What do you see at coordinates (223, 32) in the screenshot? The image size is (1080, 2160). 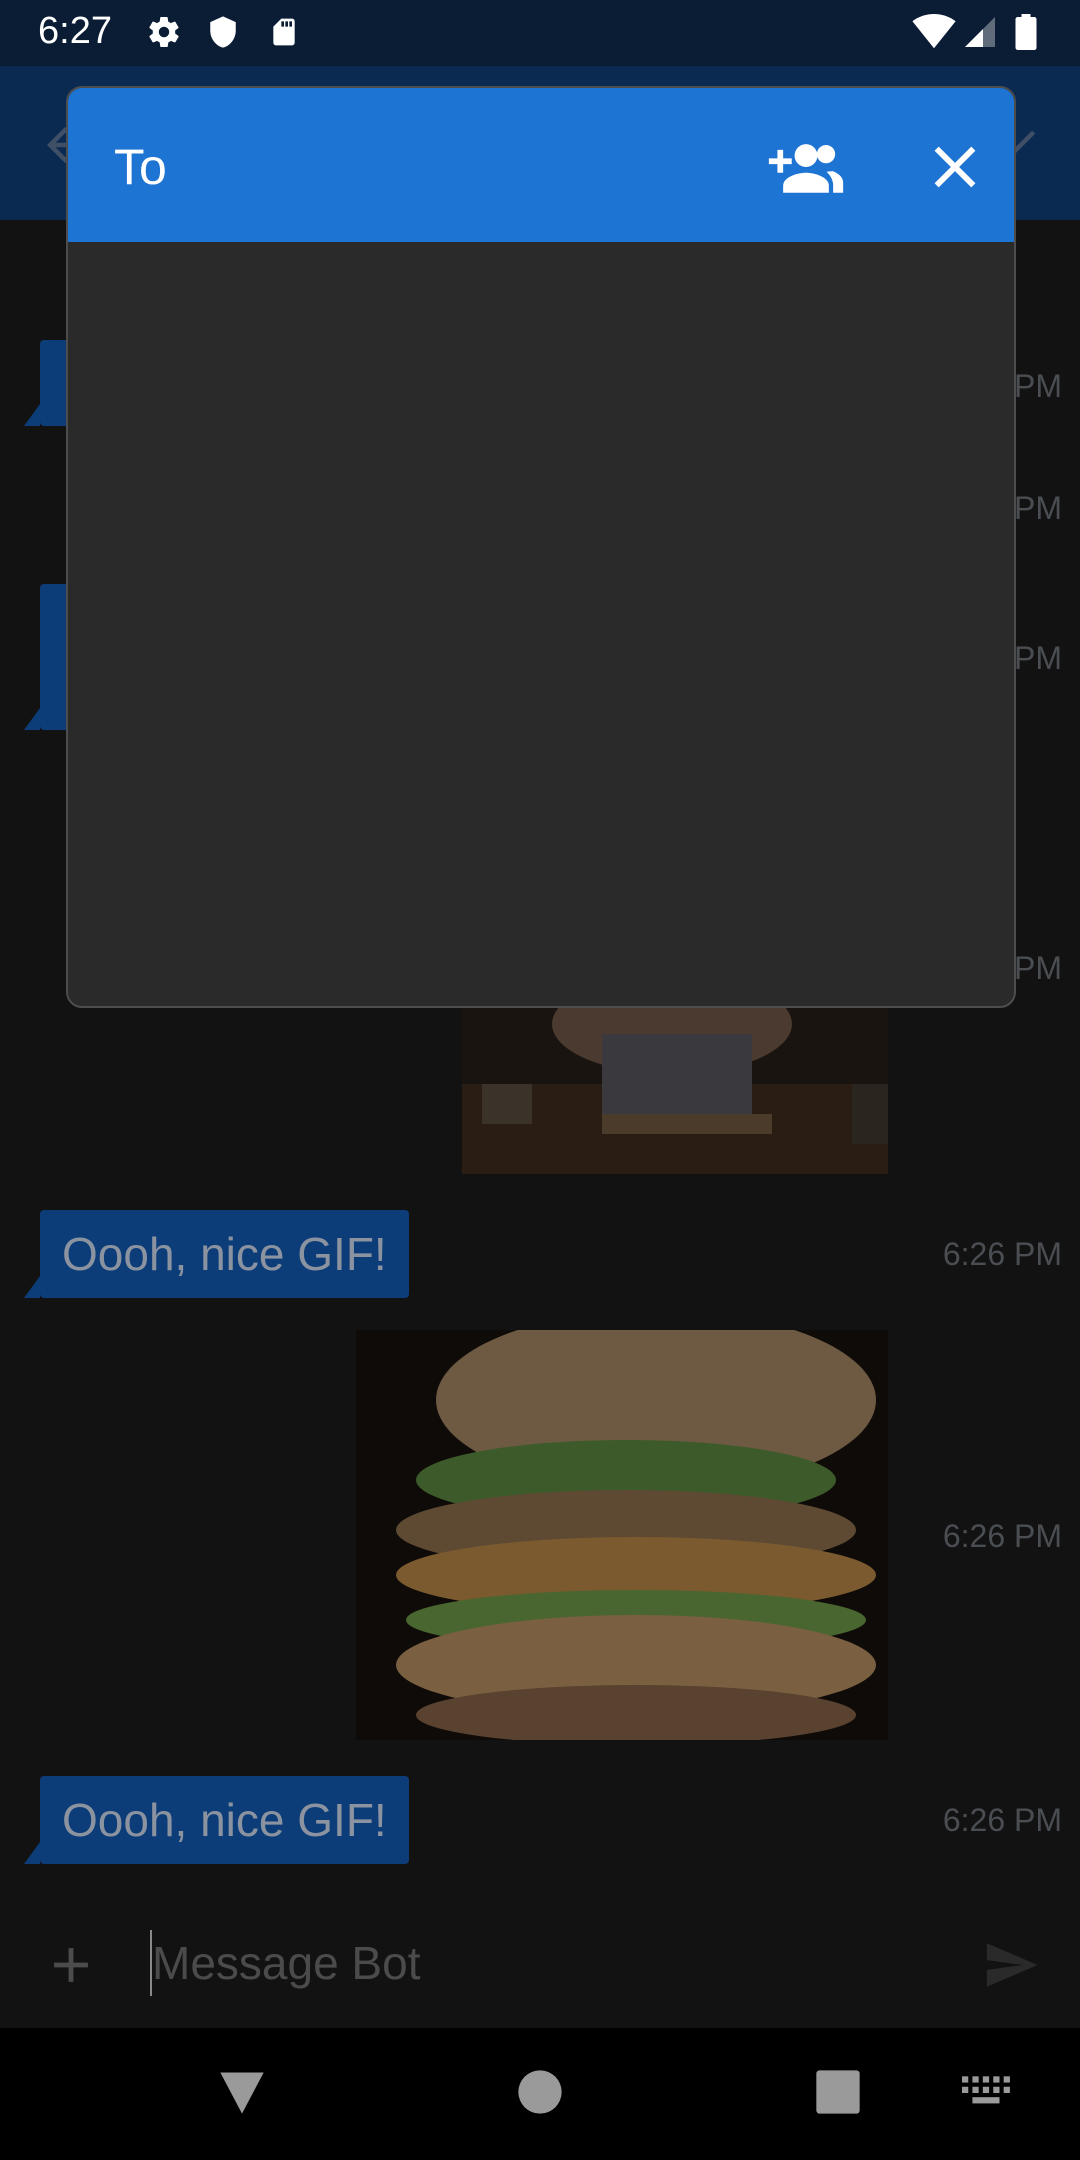 I see `shield-icon` at bounding box center [223, 32].